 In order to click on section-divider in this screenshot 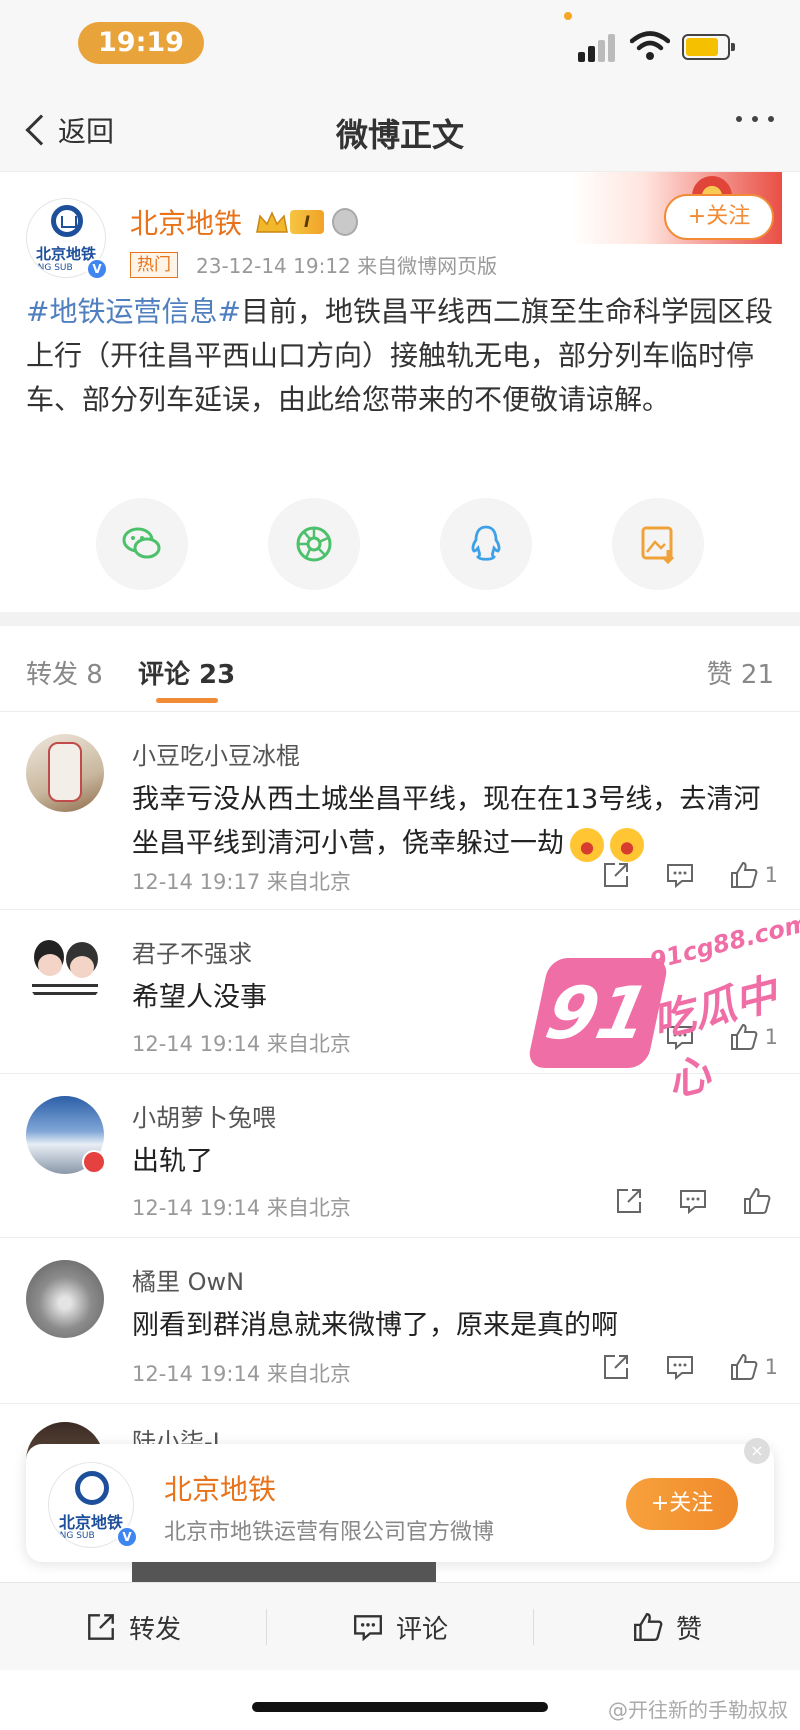, I will do `click(400, 619)`.